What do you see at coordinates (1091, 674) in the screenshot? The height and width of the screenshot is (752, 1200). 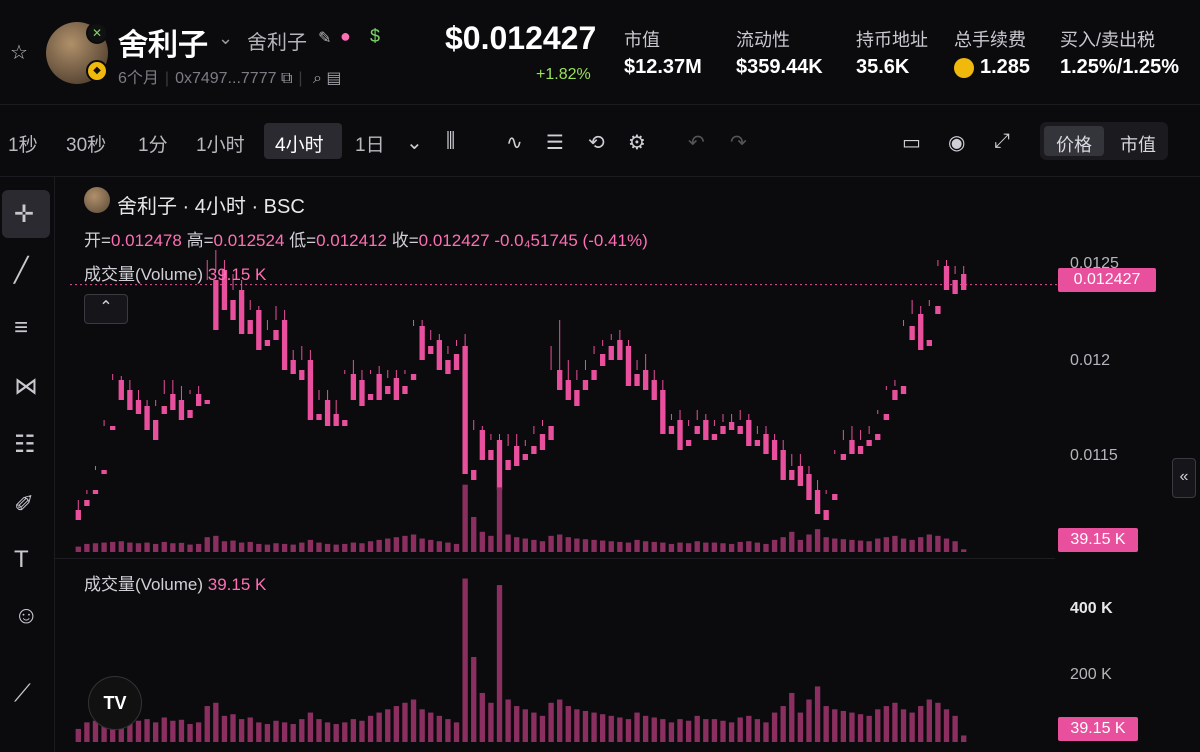 I see `volume-tick-1: 200 K` at bounding box center [1091, 674].